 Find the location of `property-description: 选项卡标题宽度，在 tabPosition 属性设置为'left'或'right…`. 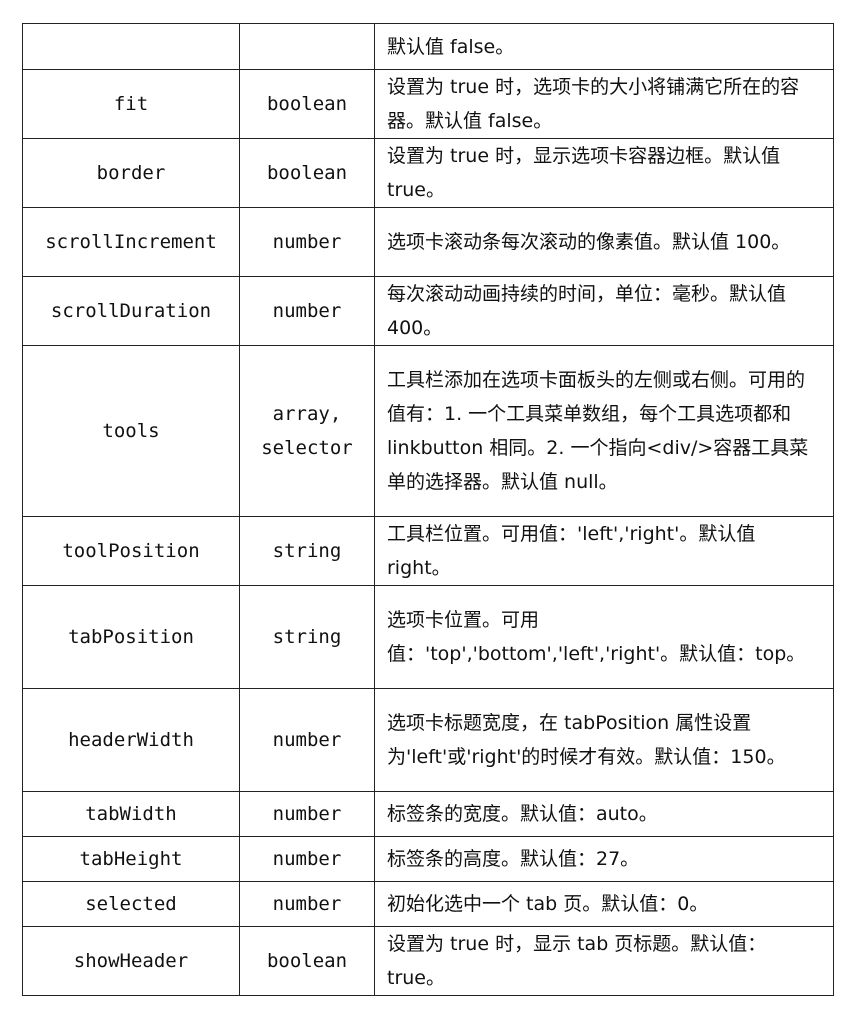

property-description: 选项卡标题宽度，在 tabPosition 属性设置为'left'或'right… is located at coordinates (604, 740).